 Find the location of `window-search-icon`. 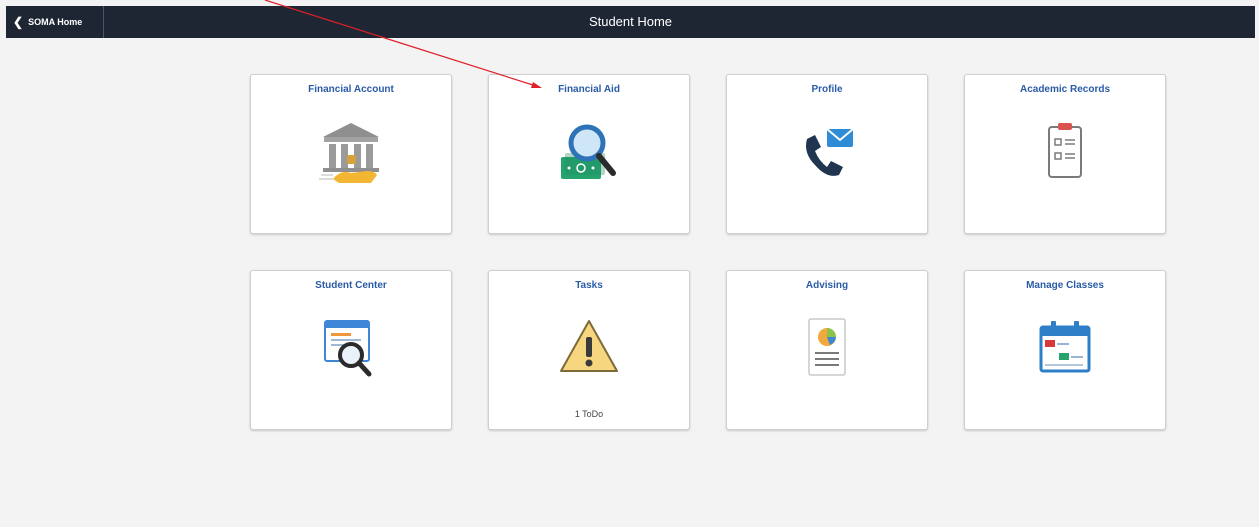

window-search-icon is located at coordinates (351, 349).